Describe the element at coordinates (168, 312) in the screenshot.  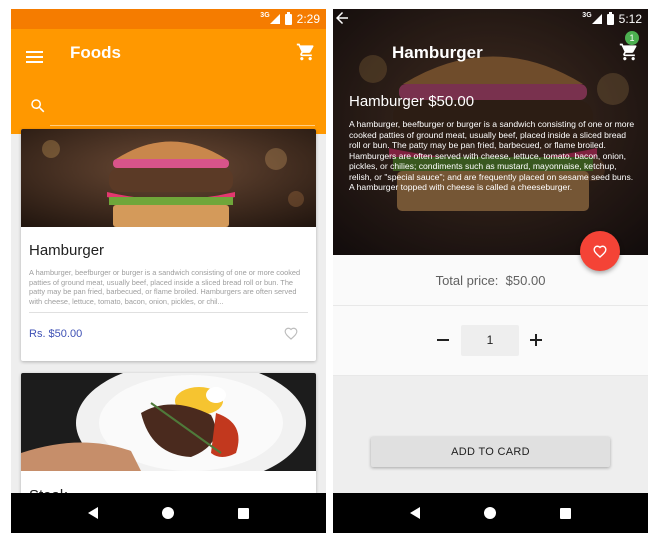
I see `card-divider` at that location.